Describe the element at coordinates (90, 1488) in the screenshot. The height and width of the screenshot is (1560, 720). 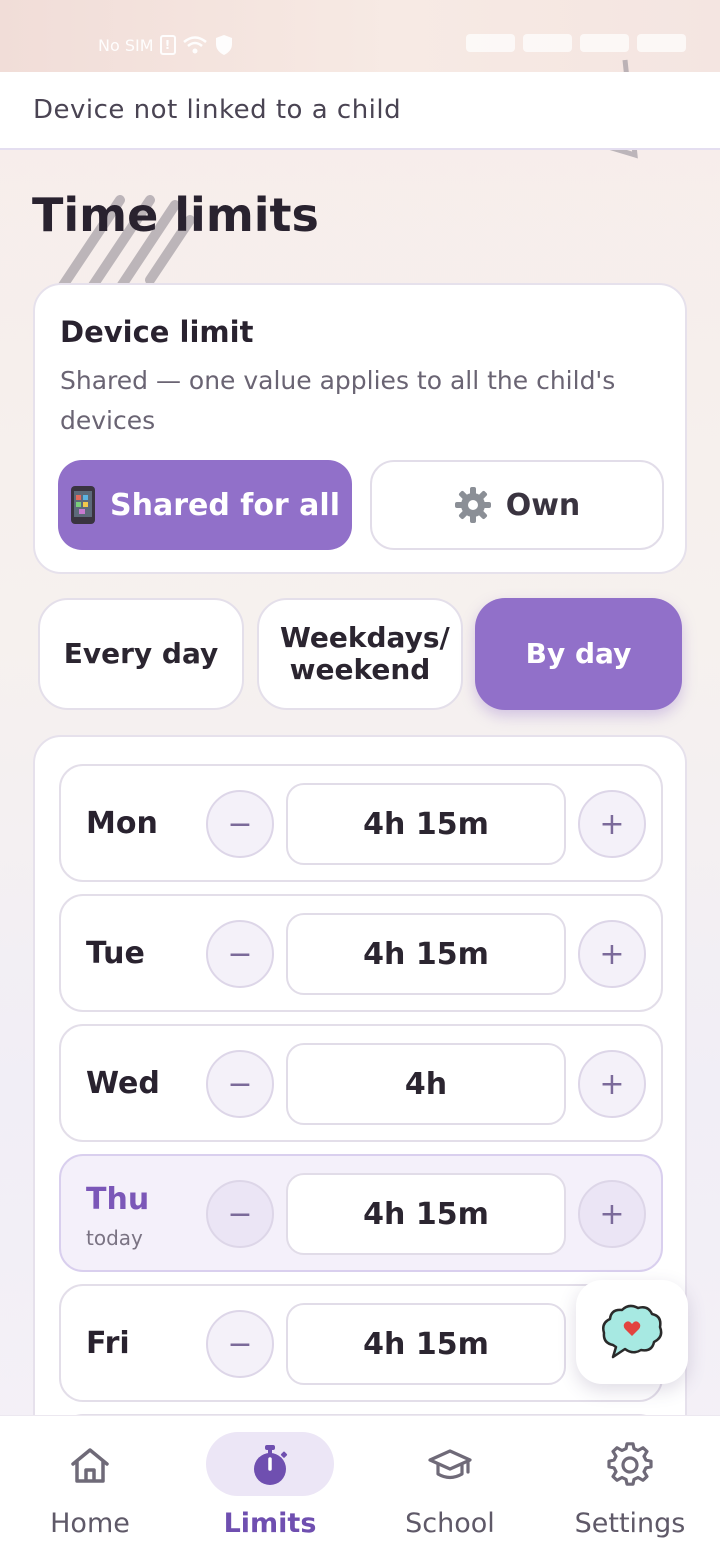
I see `nav-home: Home` at that location.